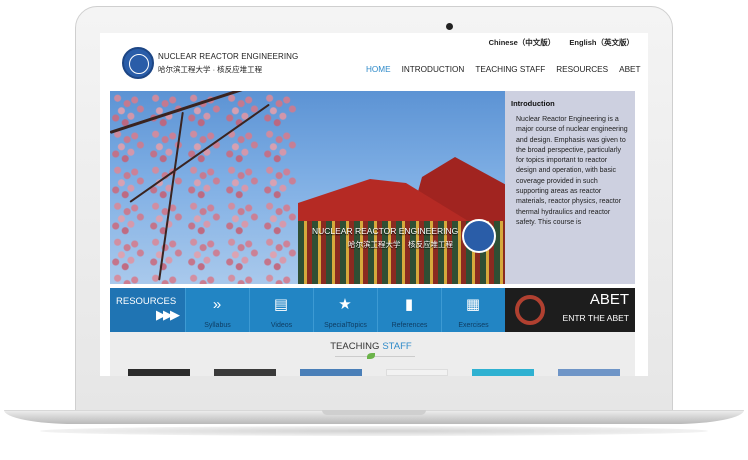  Describe the element at coordinates (281, 304) in the screenshot. I see `film-icon: ▤` at that location.